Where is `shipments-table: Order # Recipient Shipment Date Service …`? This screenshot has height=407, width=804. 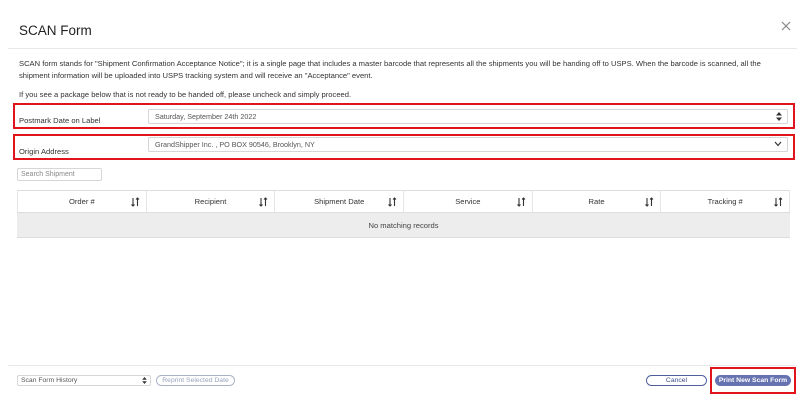 shipments-table: Order # Recipient Shipment Date Service … is located at coordinates (404, 214).